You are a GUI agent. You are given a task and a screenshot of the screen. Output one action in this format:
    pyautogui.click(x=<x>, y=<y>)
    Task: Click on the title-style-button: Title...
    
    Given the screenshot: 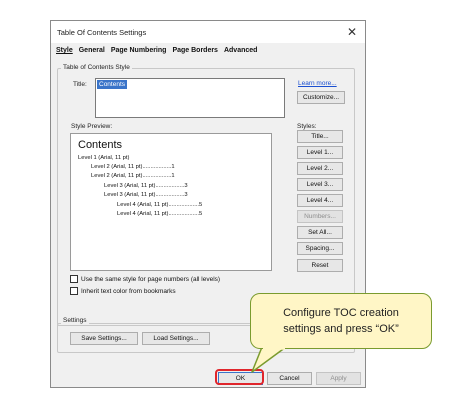 What is the action you would take?
    pyautogui.click(x=320, y=136)
    